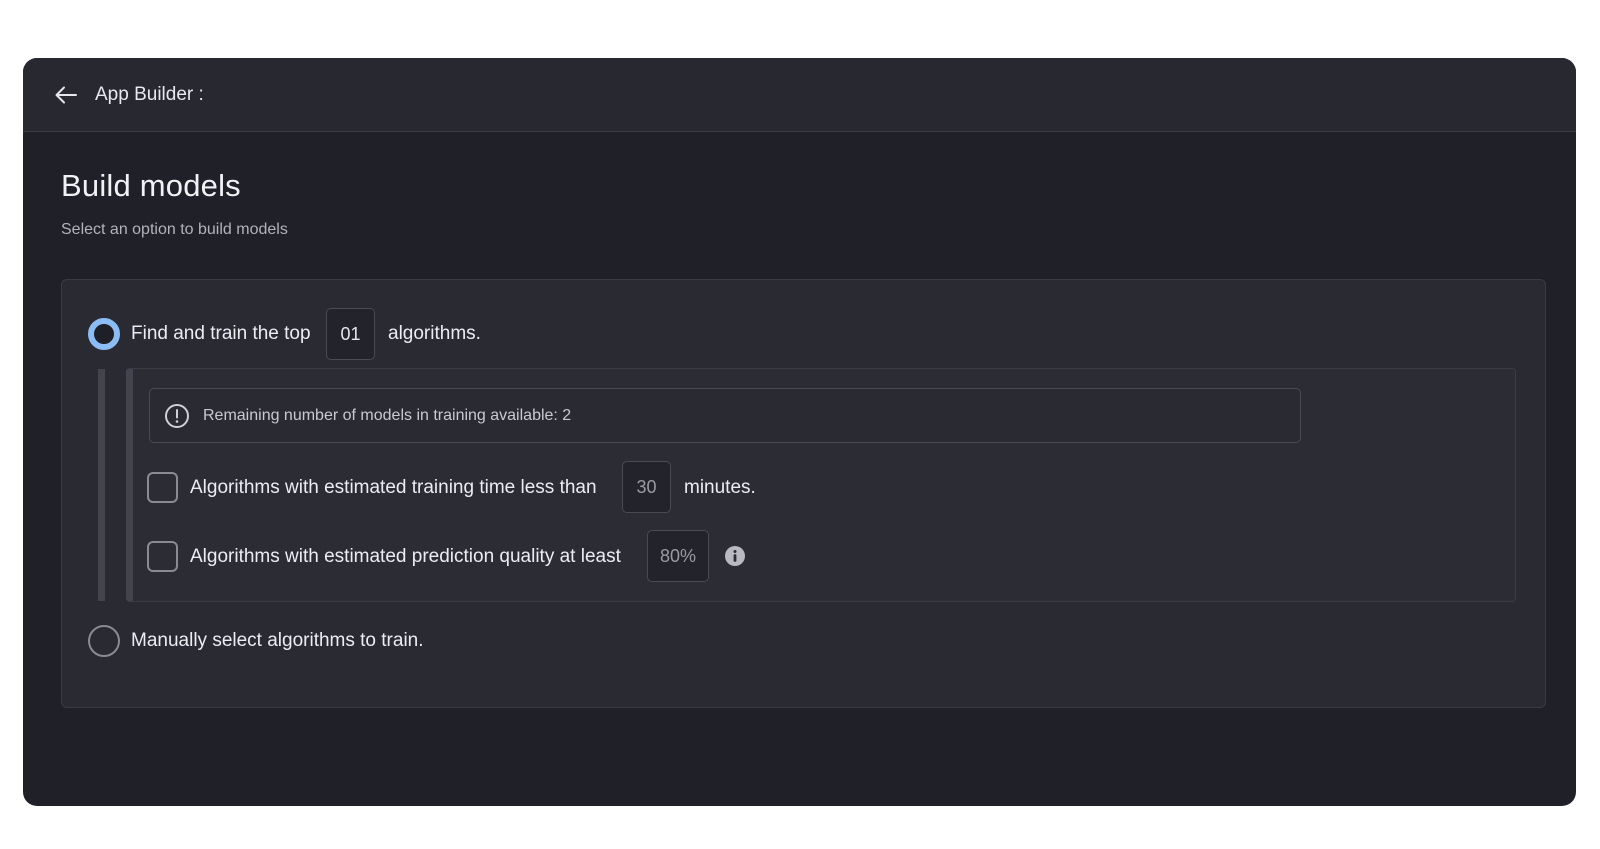 This screenshot has height=849, width=1600. I want to click on back-button, so click(66, 95).